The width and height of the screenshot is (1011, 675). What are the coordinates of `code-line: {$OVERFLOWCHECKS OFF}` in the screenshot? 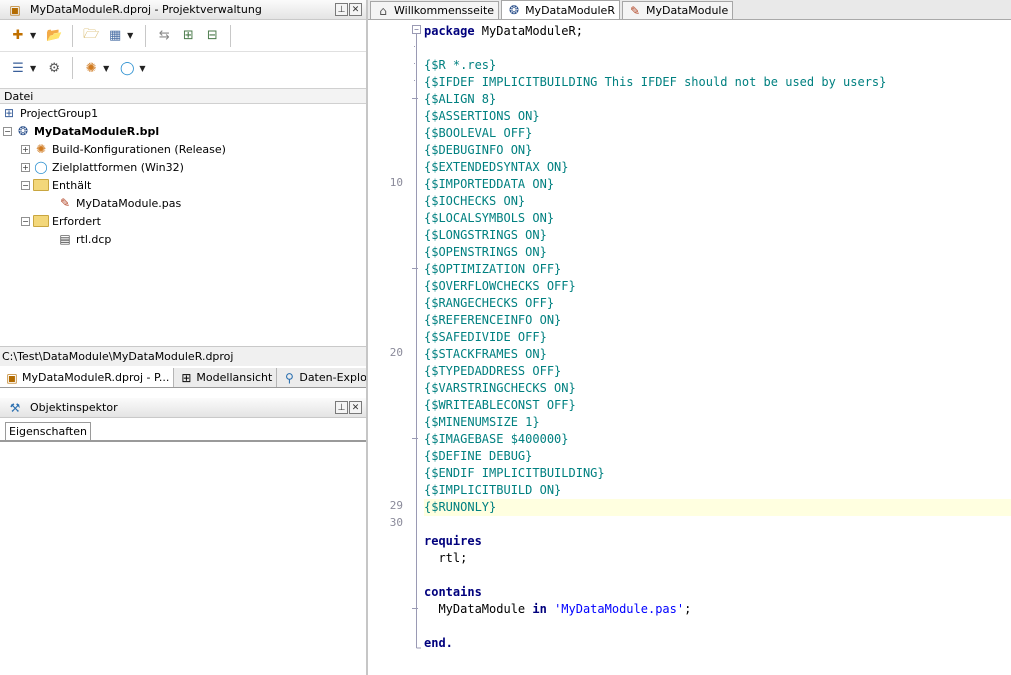 It's located at (500, 286).